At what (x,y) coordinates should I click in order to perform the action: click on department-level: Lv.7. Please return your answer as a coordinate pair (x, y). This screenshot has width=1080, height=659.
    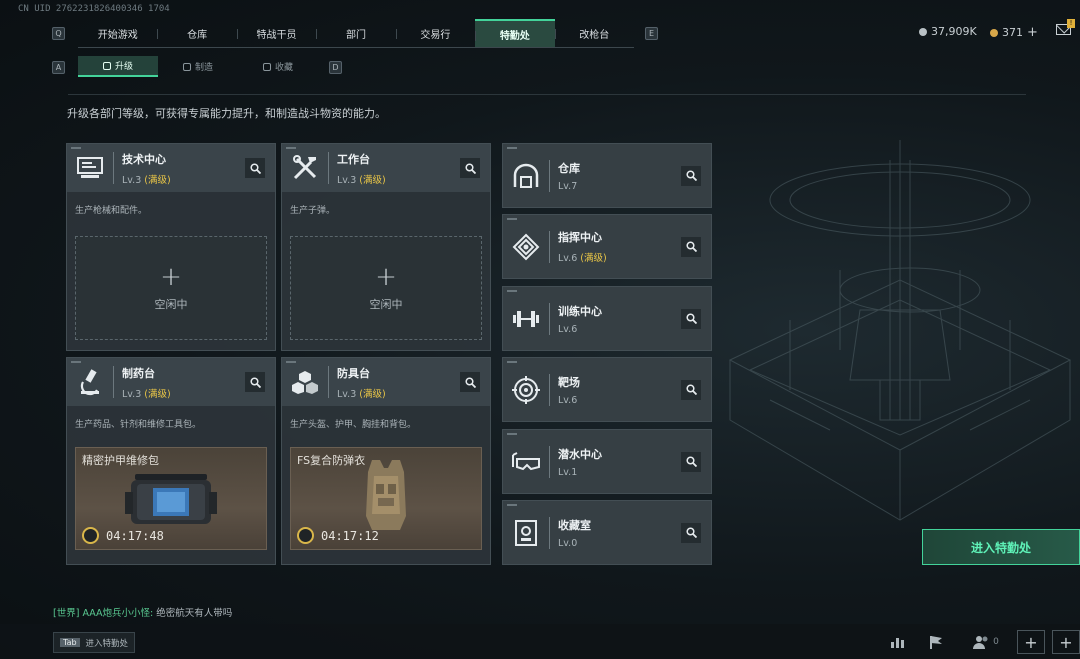
    Looking at the image, I should click on (568, 186).